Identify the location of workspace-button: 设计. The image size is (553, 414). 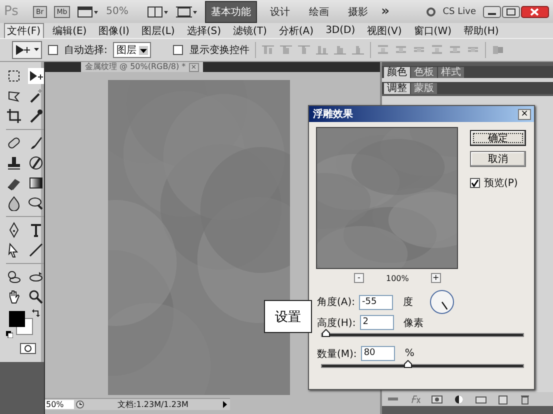
(280, 11).